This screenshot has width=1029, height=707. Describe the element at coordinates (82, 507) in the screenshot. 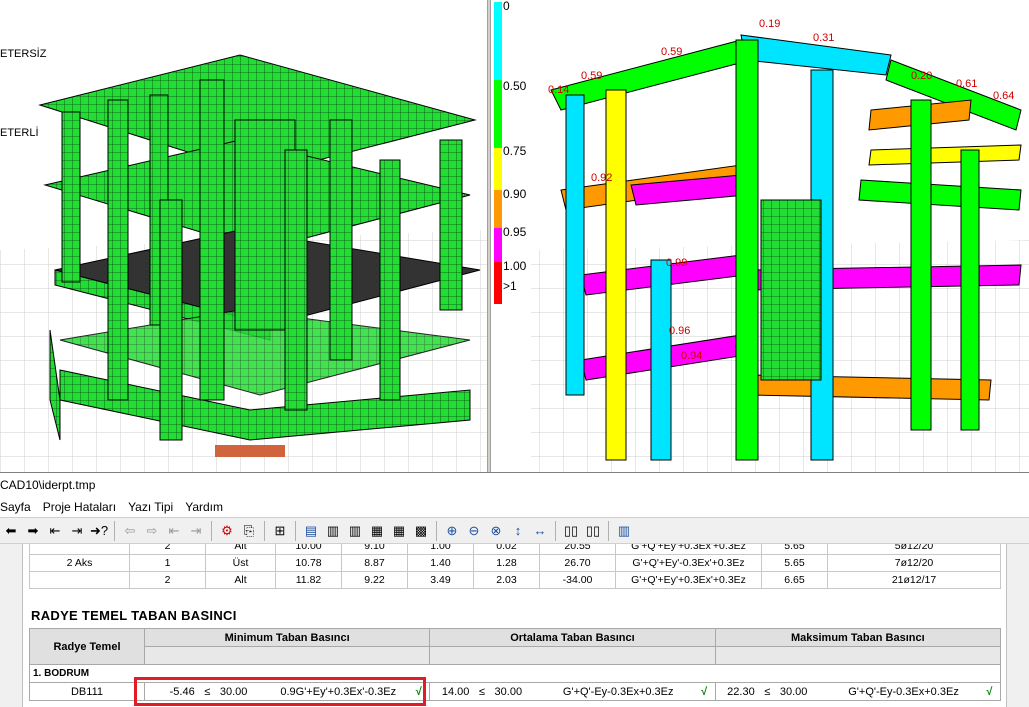

I see `menu-proje-hatalari: Proje Hataları` at that location.